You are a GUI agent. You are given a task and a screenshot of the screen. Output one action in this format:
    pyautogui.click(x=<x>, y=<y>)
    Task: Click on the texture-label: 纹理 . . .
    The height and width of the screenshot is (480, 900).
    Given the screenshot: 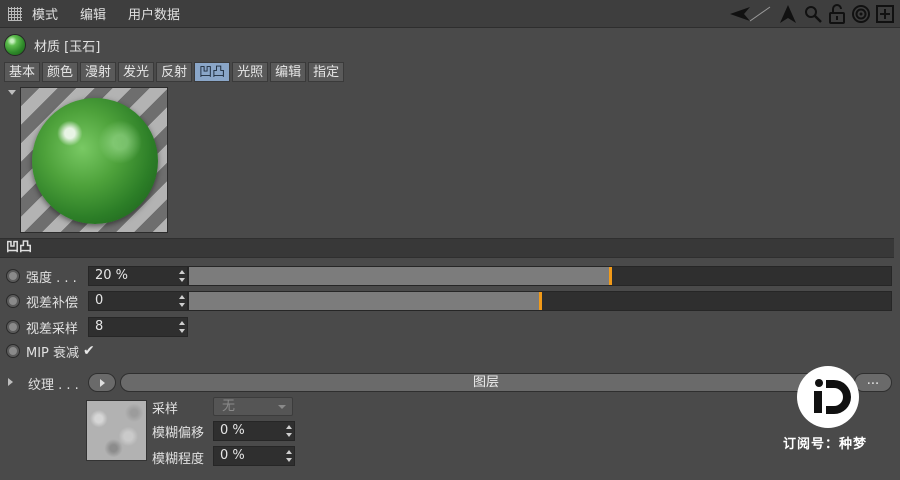 What is the action you would take?
    pyautogui.click(x=53, y=385)
    